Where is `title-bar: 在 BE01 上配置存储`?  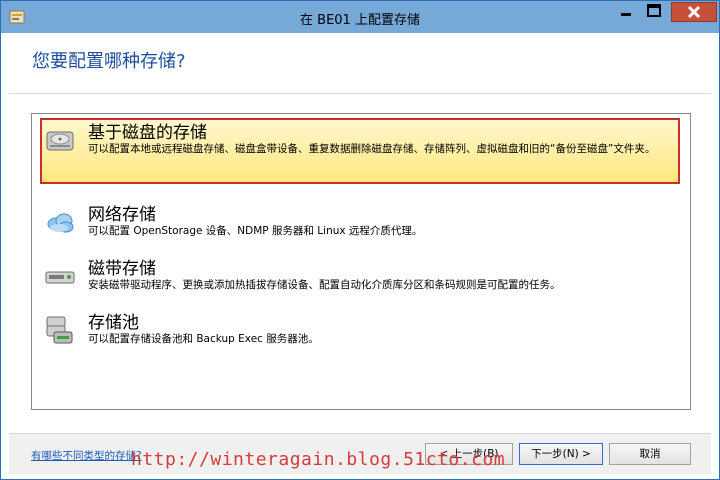
title-bar: 在 BE01 上配置存储 is located at coordinates (360, 17).